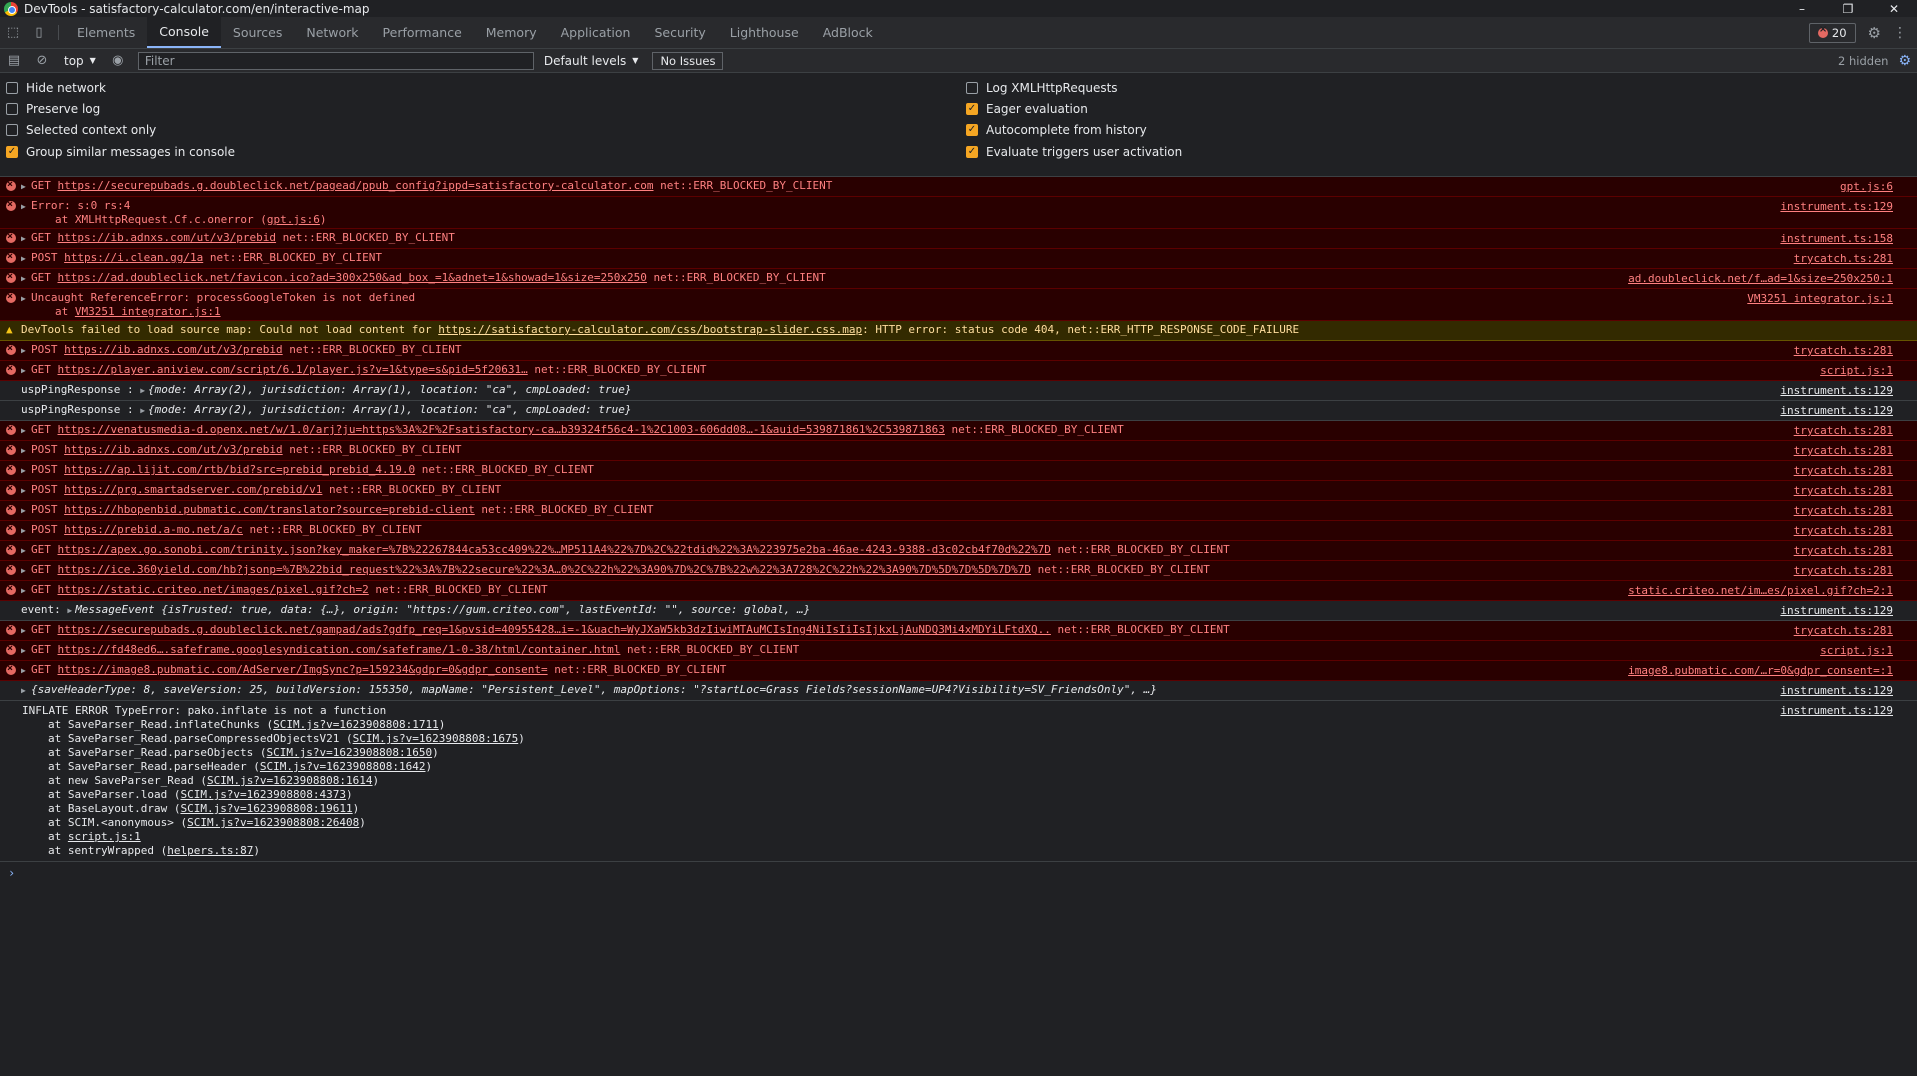 The image size is (1917, 1076). What do you see at coordinates (1894, 8) in the screenshot?
I see `close-window-button: ✕` at bounding box center [1894, 8].